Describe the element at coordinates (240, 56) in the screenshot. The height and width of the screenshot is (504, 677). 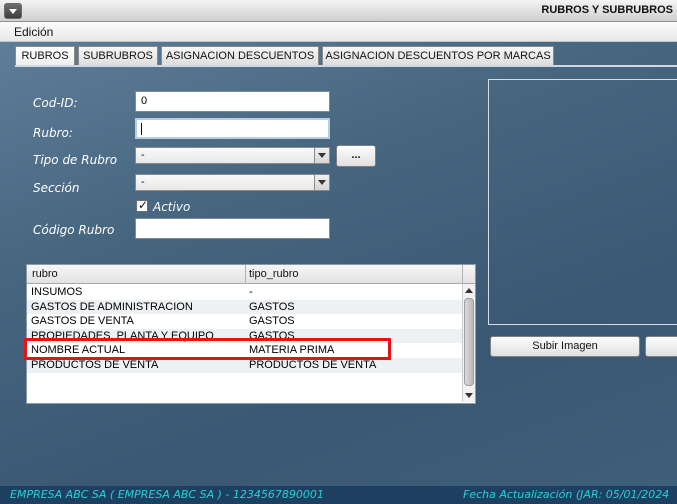
I see `tab-asignacion-descuentos: ASIGNACION DESCUENTOS` at that location.